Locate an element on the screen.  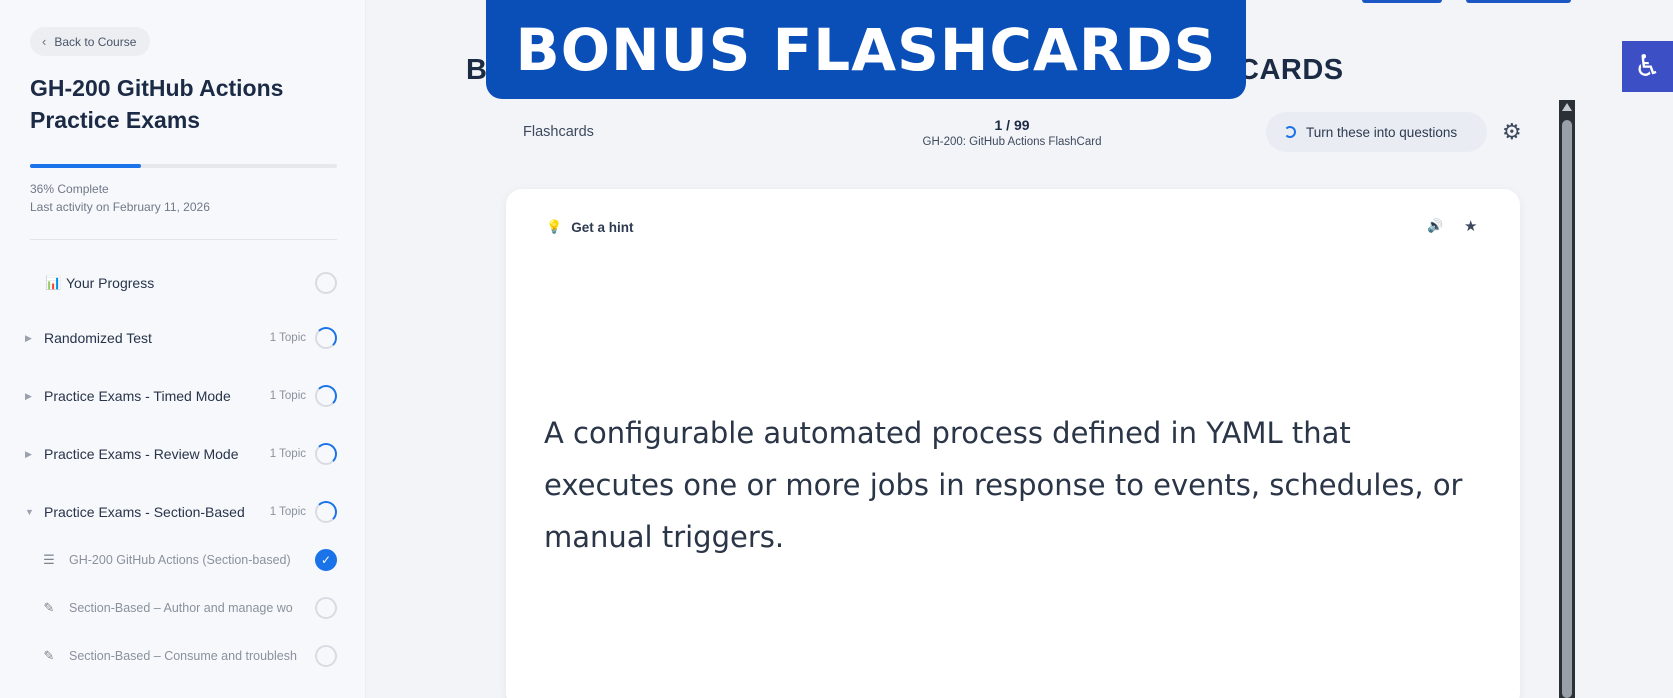
progress-percent-text: 36% Complete is located at coordinates (69, 189).